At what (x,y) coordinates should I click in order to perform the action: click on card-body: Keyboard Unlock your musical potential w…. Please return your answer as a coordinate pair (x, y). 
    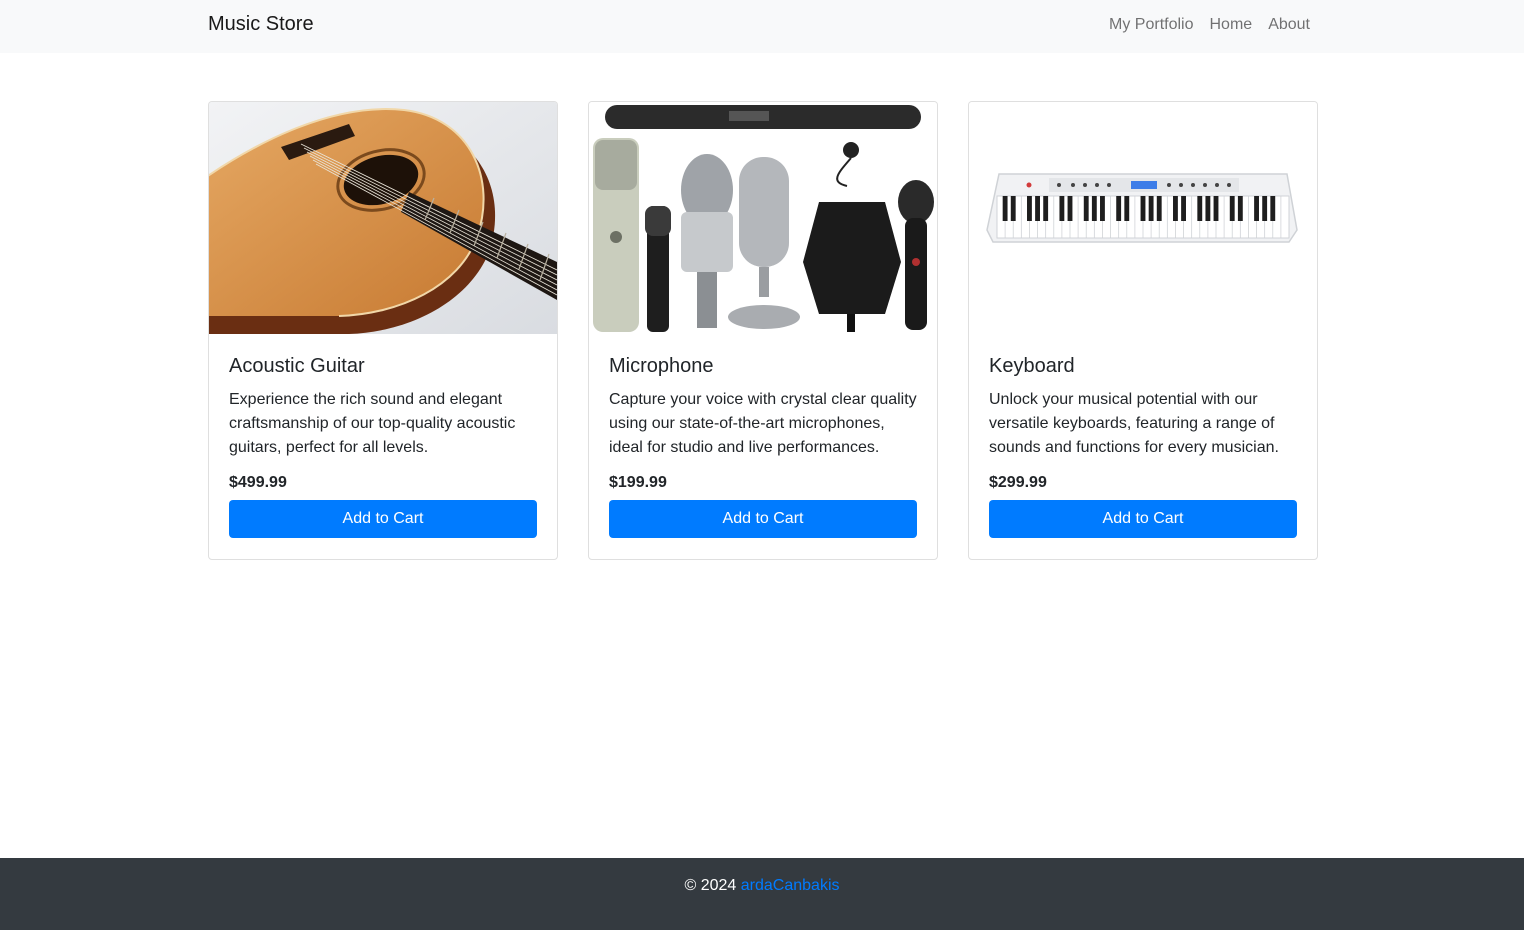
    Looking at the image, I should click on (1143, 446).